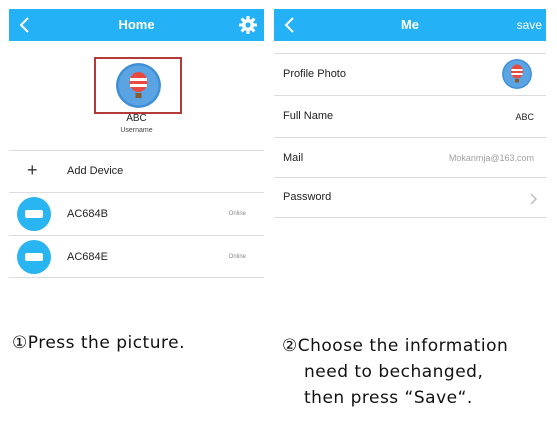 Image resolution: width=557 pixels, height=425 pixels. I want to click on step-2-text-line-3: then press “Save“., so click(388, 398).